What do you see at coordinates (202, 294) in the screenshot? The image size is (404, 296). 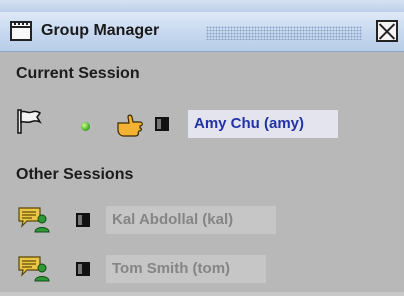 I see `bottom-border` at bounding box center [202, 294].